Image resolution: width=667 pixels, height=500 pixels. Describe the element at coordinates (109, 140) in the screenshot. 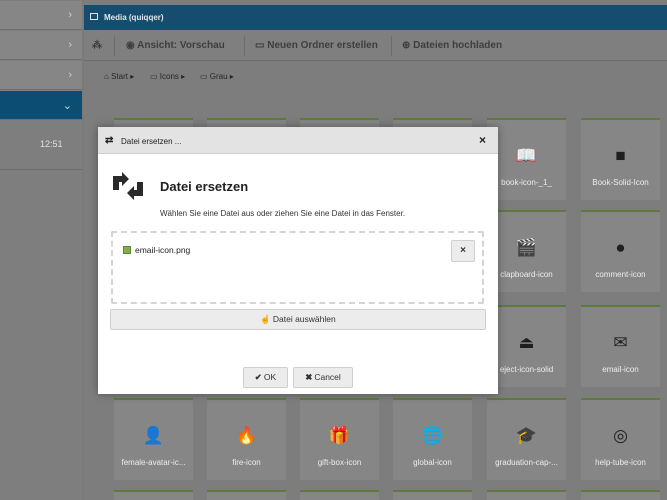

I see `retweet-icon: ⇄` at that location.